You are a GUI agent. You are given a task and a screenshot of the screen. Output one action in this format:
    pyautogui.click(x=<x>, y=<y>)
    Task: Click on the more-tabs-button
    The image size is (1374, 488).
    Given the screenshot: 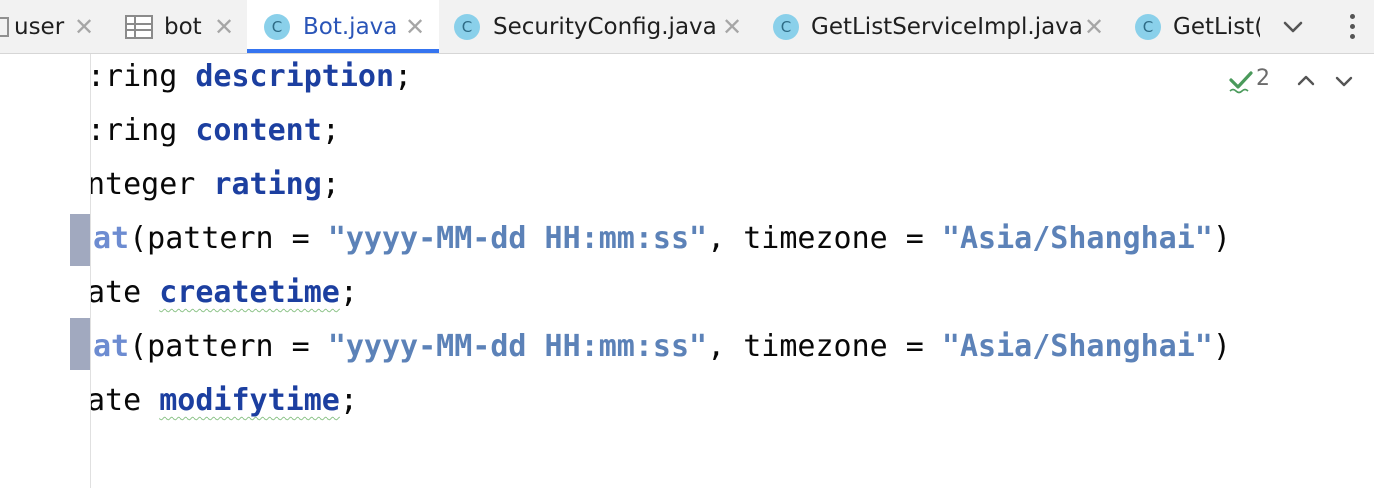 What is the action you would take?
    pyautogui.click(x=1352, y=27)
    